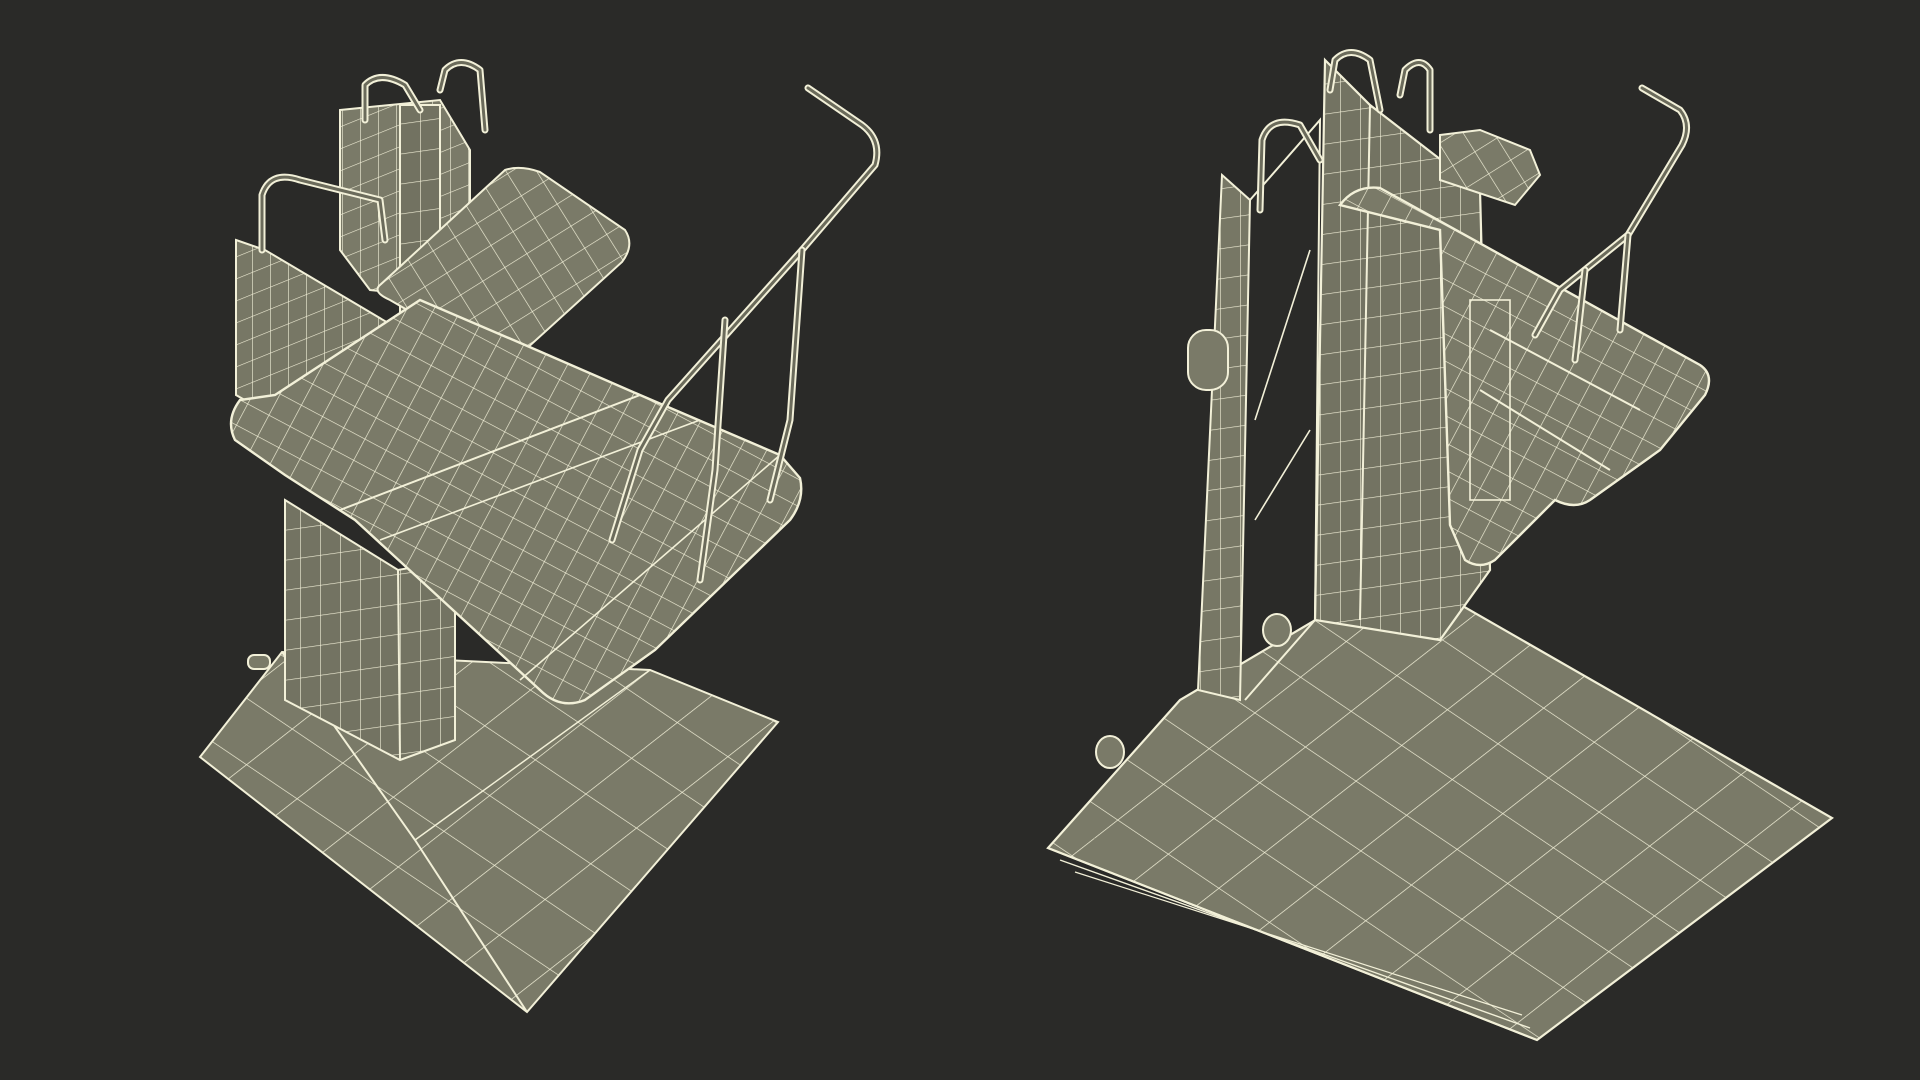 The image size is (1920, 1080). I want to click on base-knob, so click(259, 662).